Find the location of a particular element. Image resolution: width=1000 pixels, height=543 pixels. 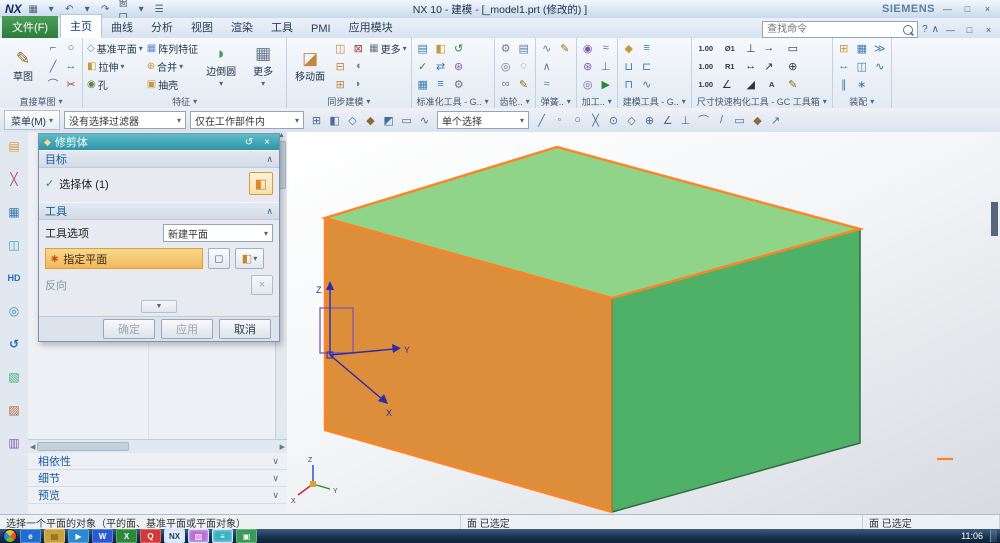

tab-2: 分析 is located at coordinates (162, 27).